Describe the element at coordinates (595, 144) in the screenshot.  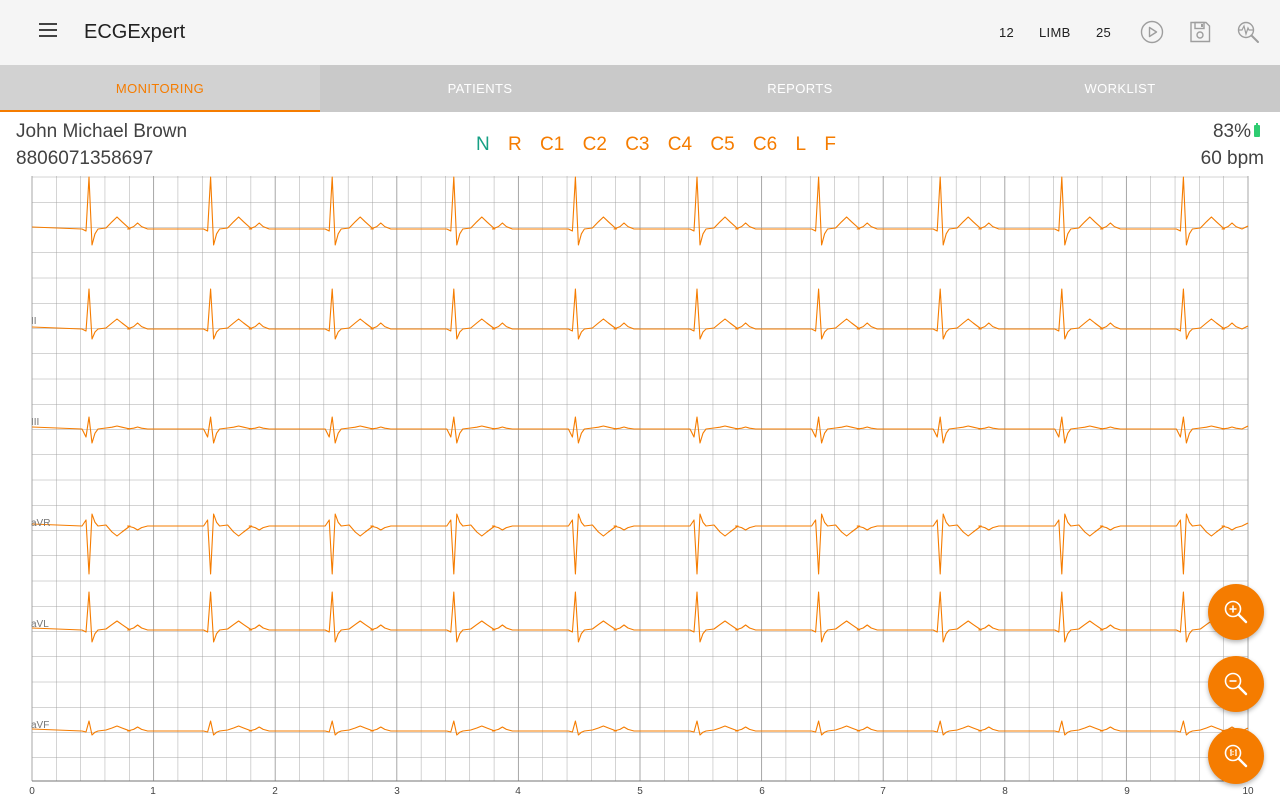
I see `electrode-c2: C2` at that location.